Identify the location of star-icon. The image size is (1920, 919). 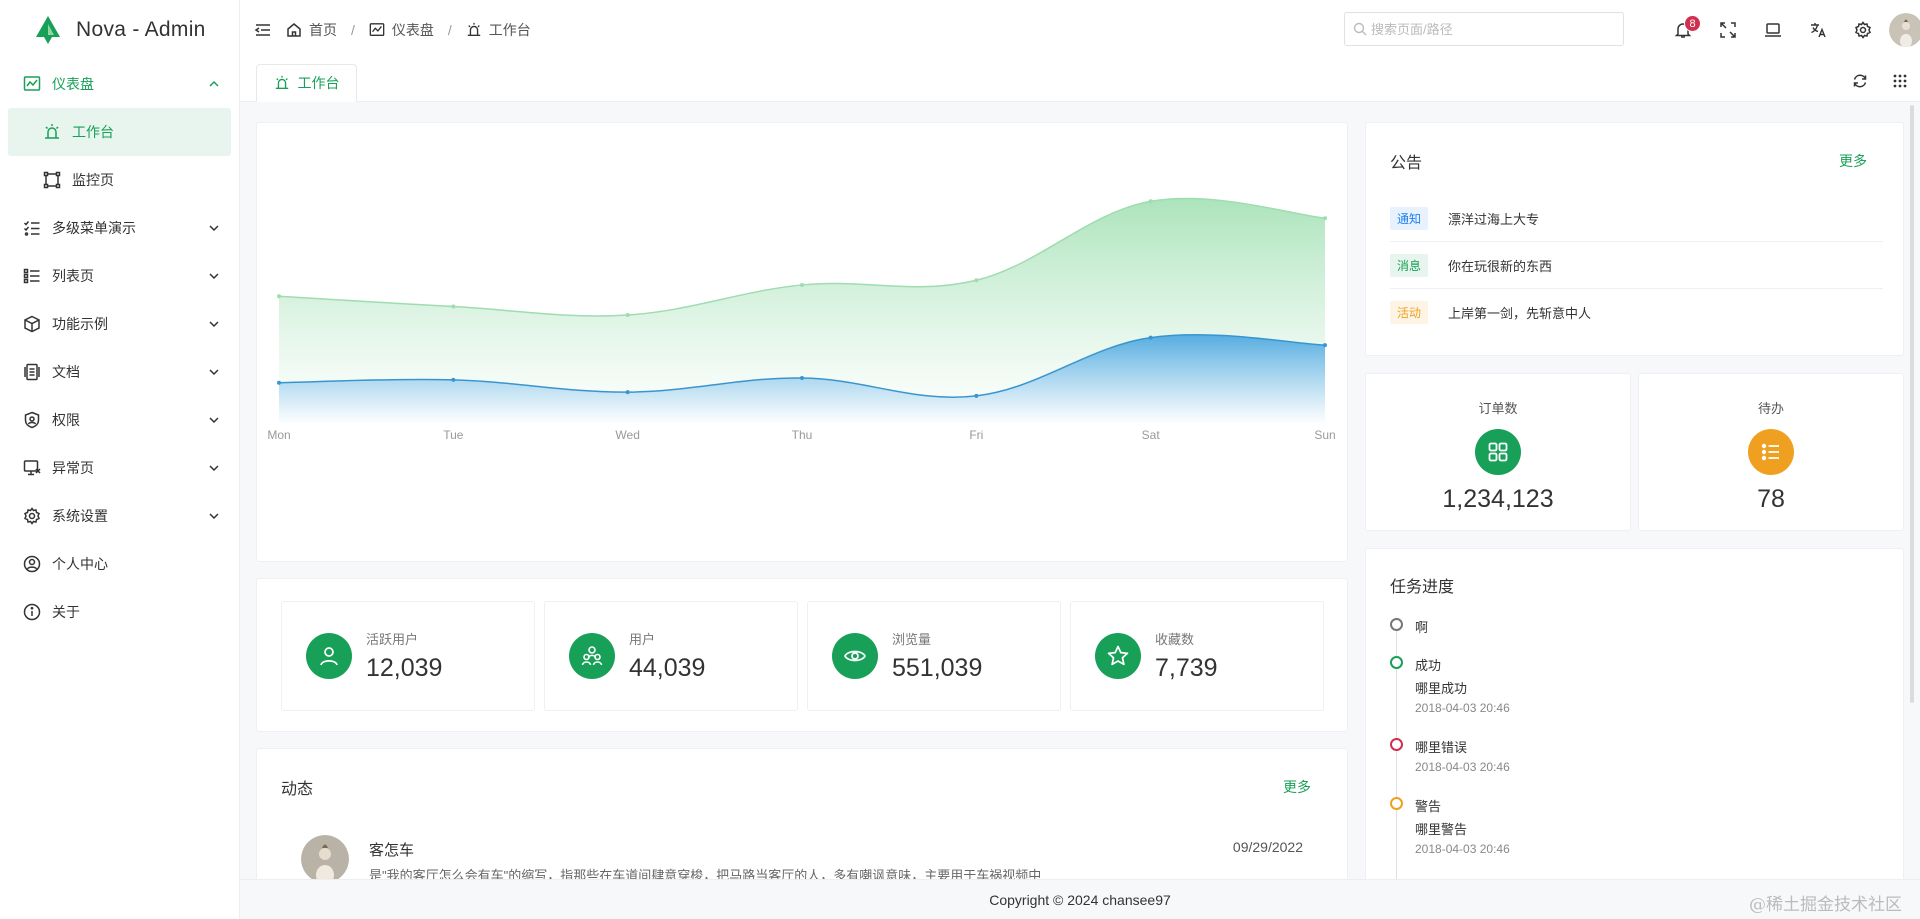
(1118, 656).